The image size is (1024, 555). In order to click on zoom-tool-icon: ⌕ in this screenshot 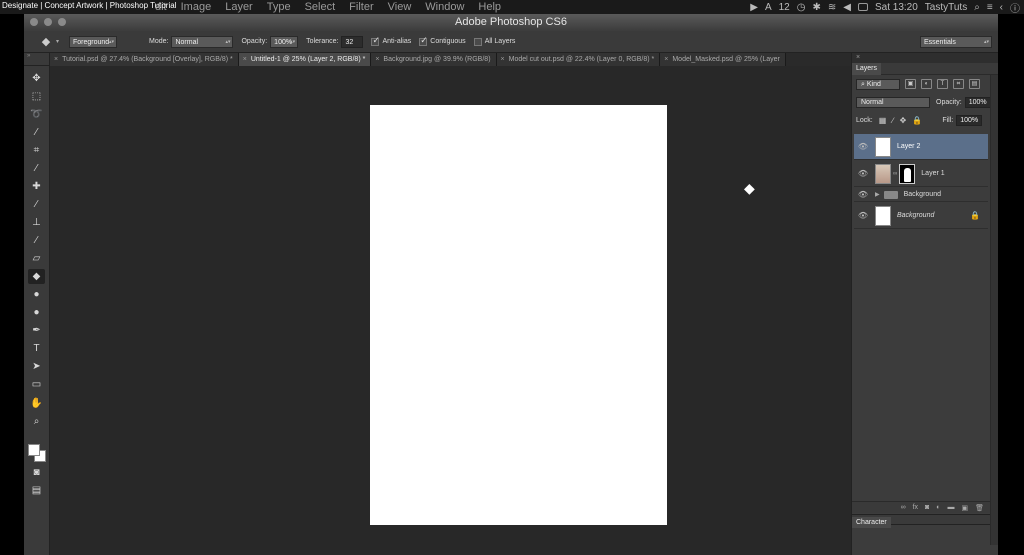, I will do `click(36, 421)`.